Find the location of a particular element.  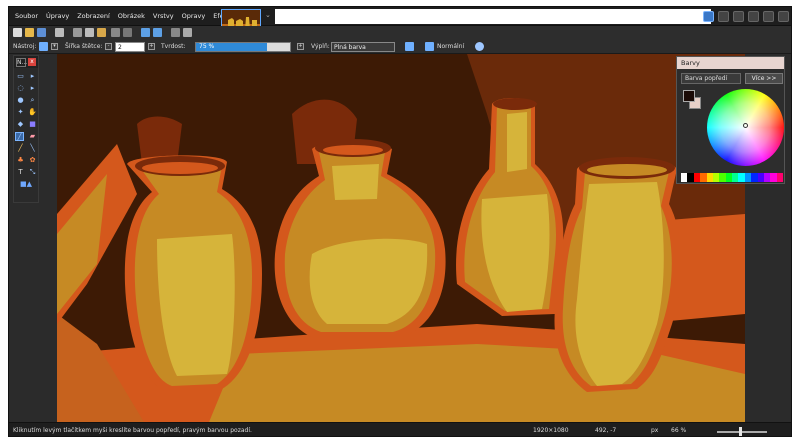

history-icon is located at coordinates (723, 16).